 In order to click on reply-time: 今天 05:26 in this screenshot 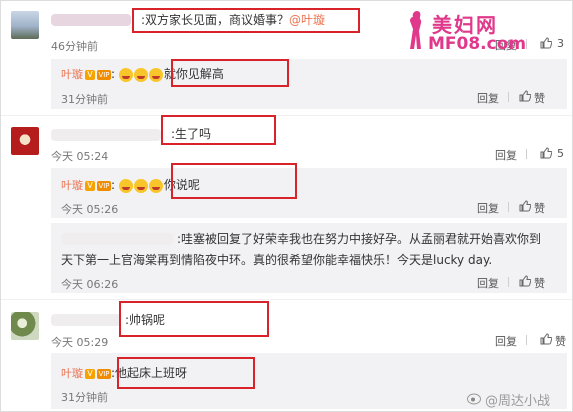, I will do `click(90, 209)`.